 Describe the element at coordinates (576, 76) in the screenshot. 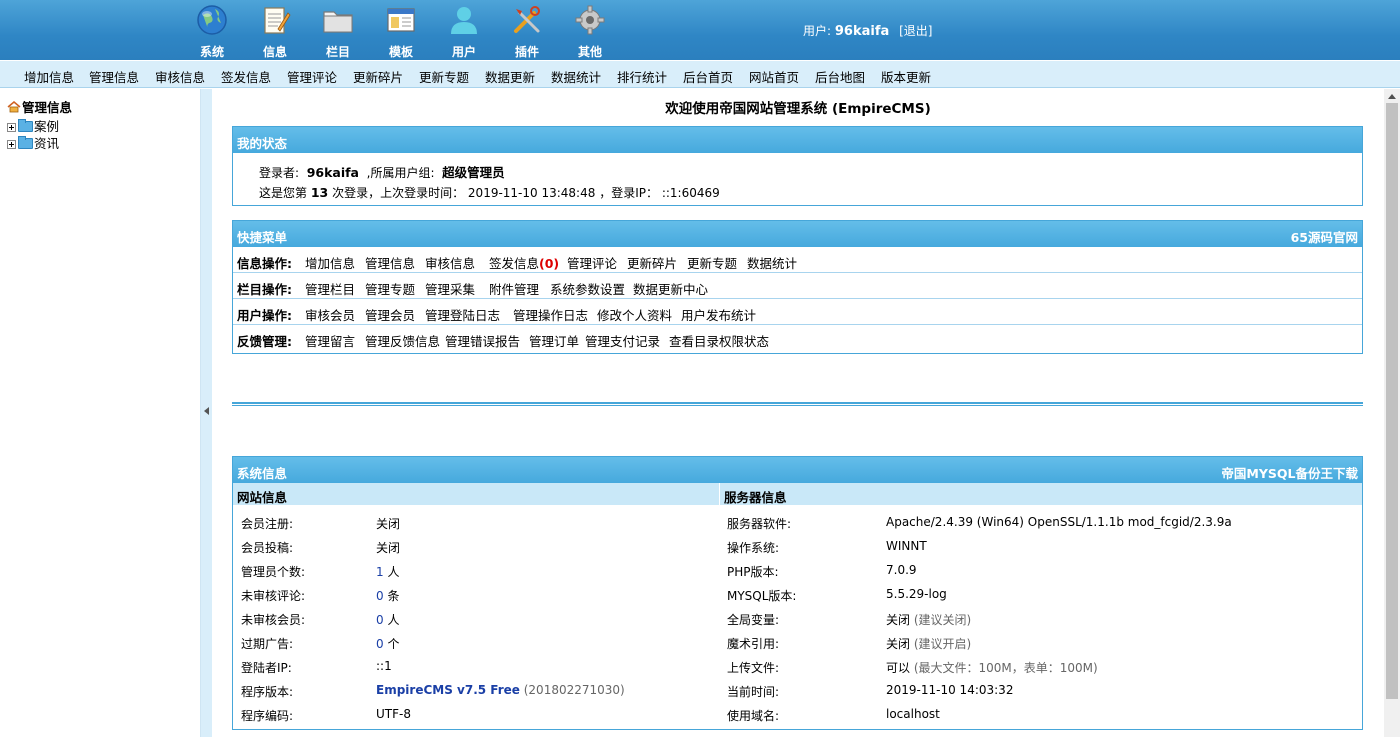

I see `submenu-item: 数据统计` at that location.